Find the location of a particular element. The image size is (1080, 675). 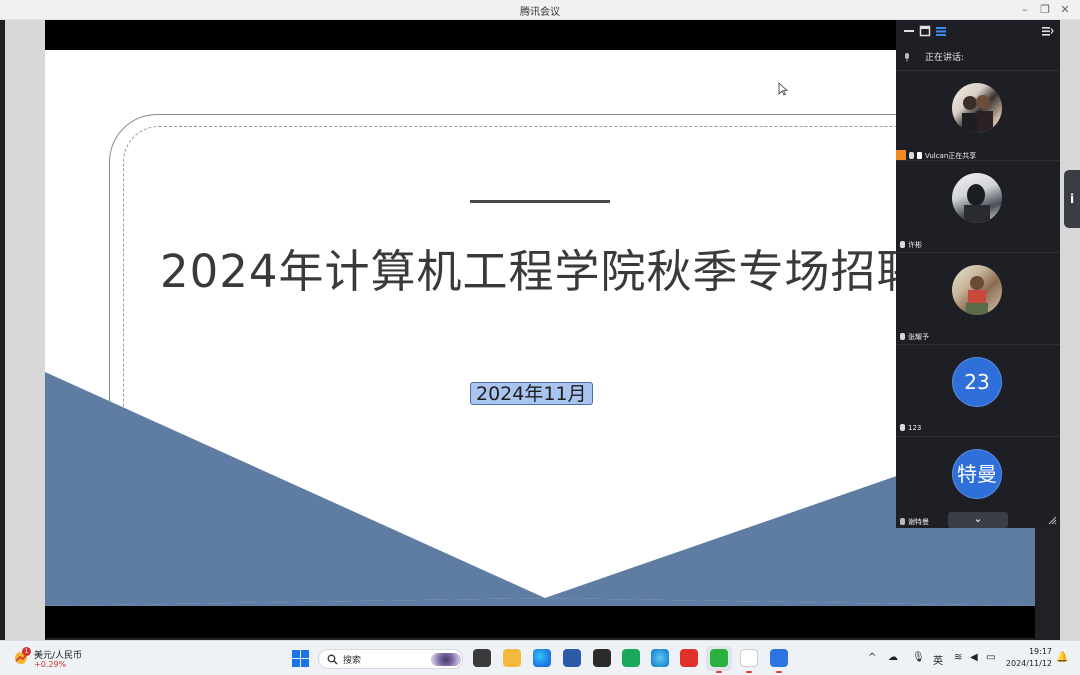

avatar: 特曼 is located at coordinates (977, 474).